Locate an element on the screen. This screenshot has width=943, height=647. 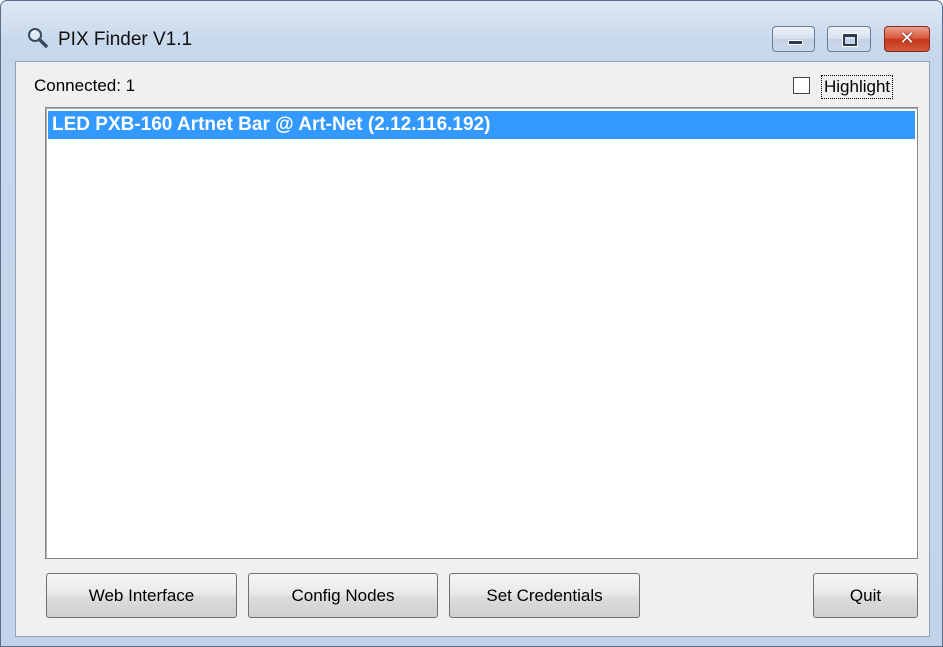
close-button: ✕ is located at coordinates (907, 39).